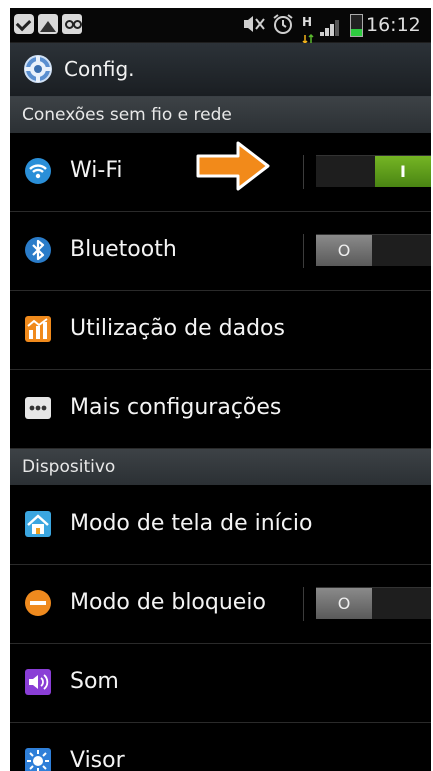  Describe the element at coordinates (168, 602) in the screenshot. I see `blocking-mode-label: Modo de bloqueio` at that location.